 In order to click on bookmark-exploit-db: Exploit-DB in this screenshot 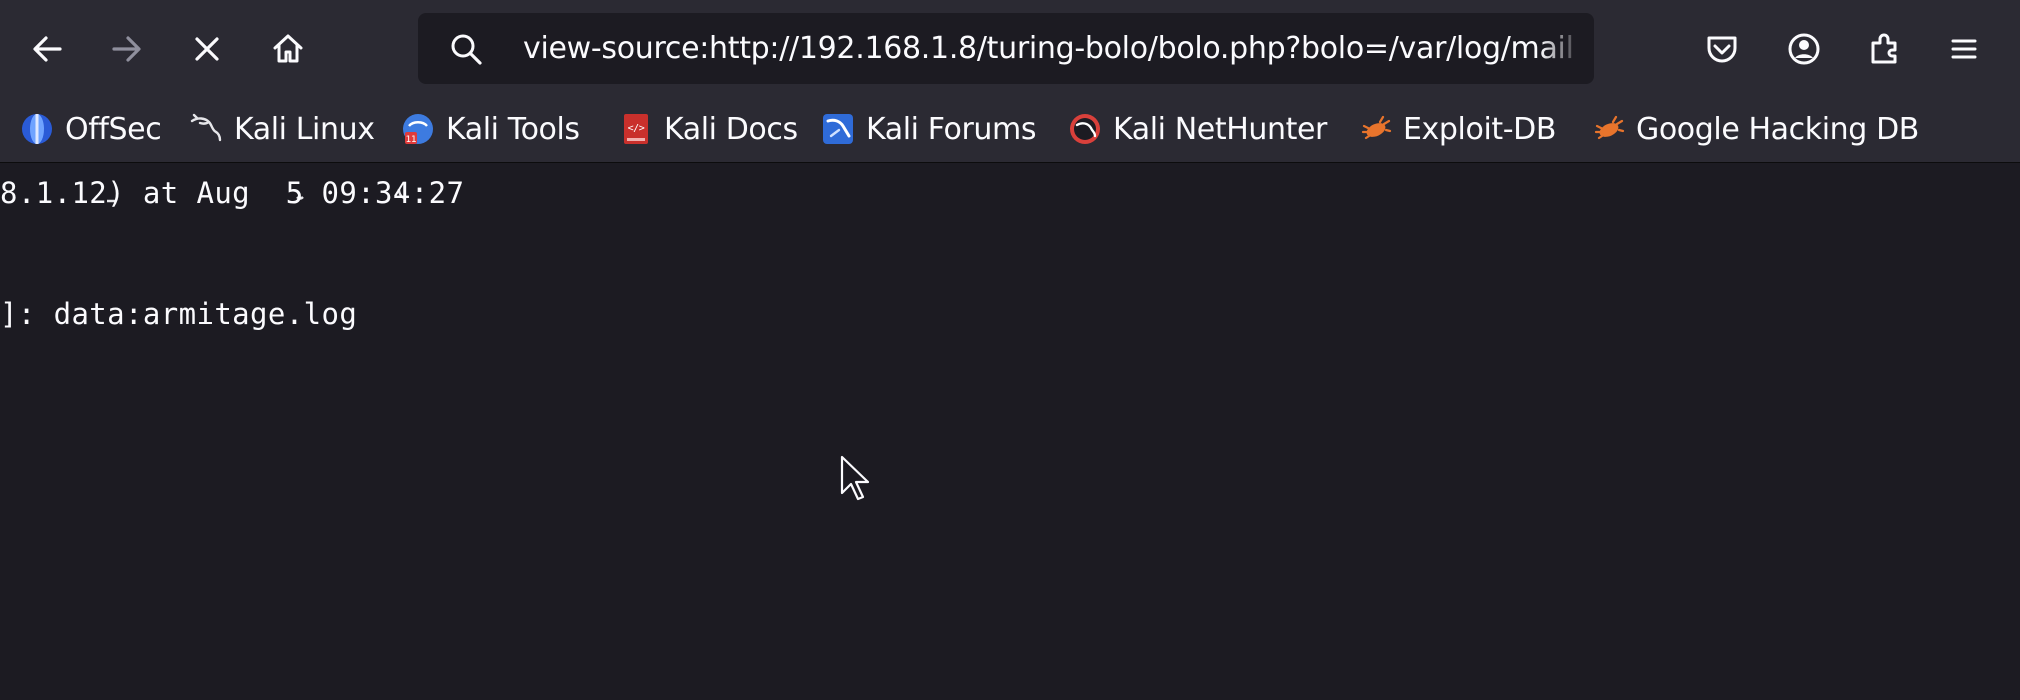, I will do `click(1457, 129)`.